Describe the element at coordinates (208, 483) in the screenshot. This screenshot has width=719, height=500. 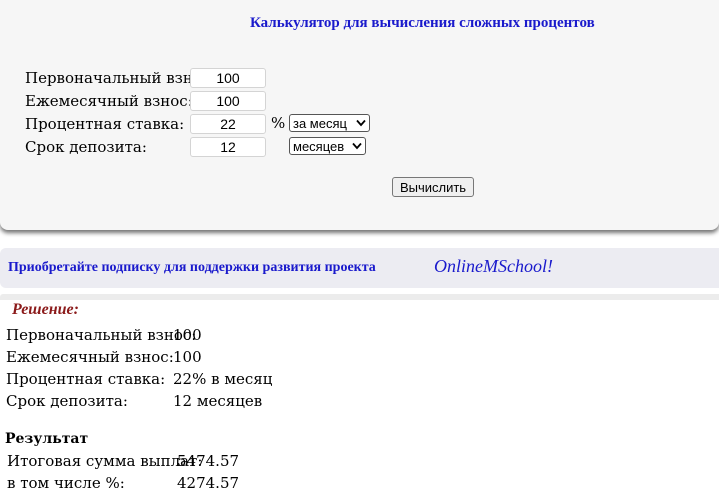
I see `result-row-value: 4274.57` at that location.